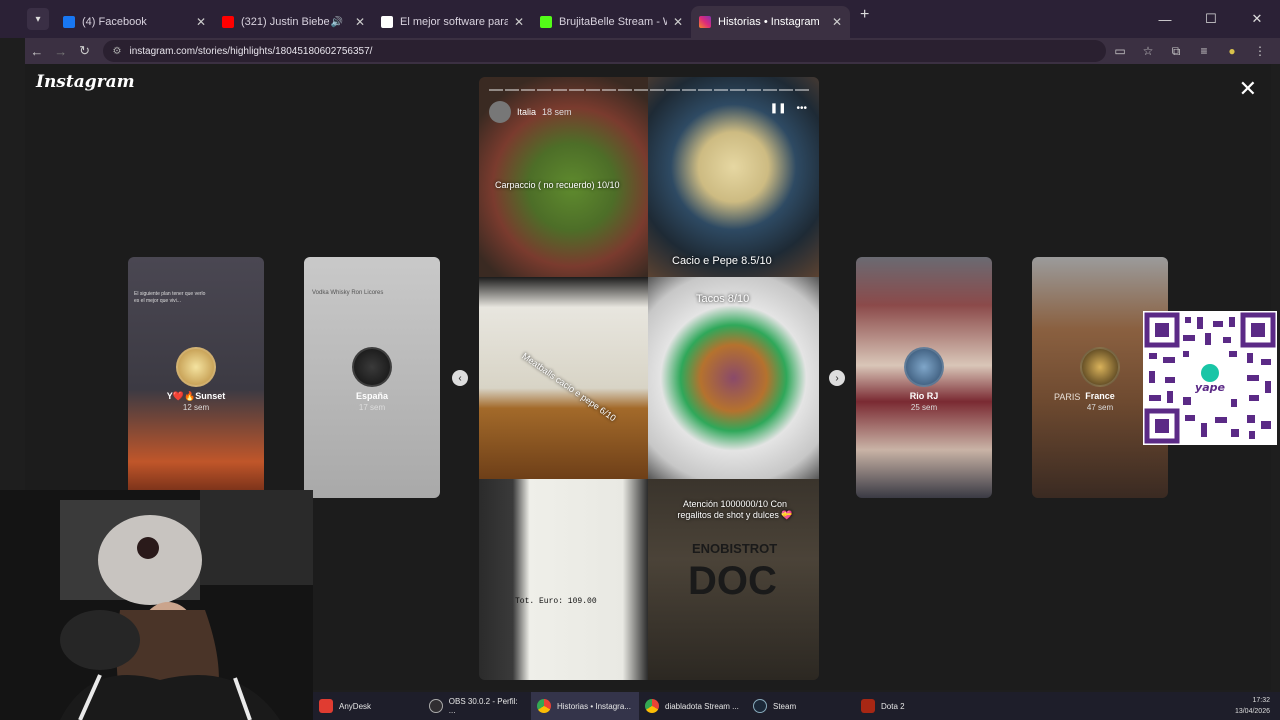 This screenshot has height=720, width=1280. What do you see at coordinates (156, 605) in the screenshot?
I see `webcam-overlay` at bounding box center [156, 605].